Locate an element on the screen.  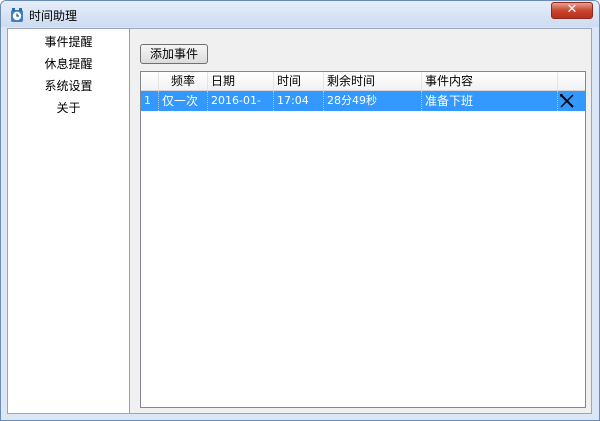
column-header-time: 时间 is located at coordinates (299, 81).